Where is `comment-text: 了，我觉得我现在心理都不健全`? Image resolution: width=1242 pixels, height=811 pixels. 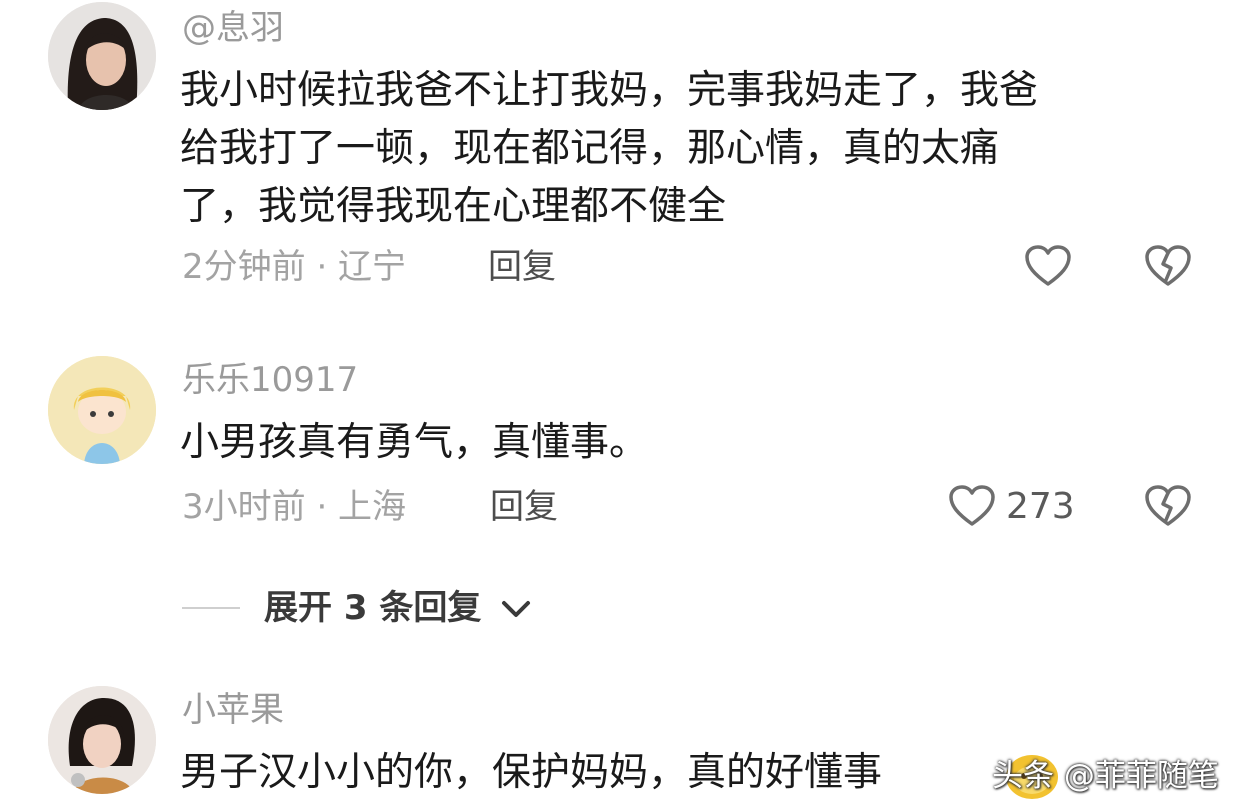
comment-text: 了，我觉得我现在心理都不健全 is located at coordinates (453, 206).